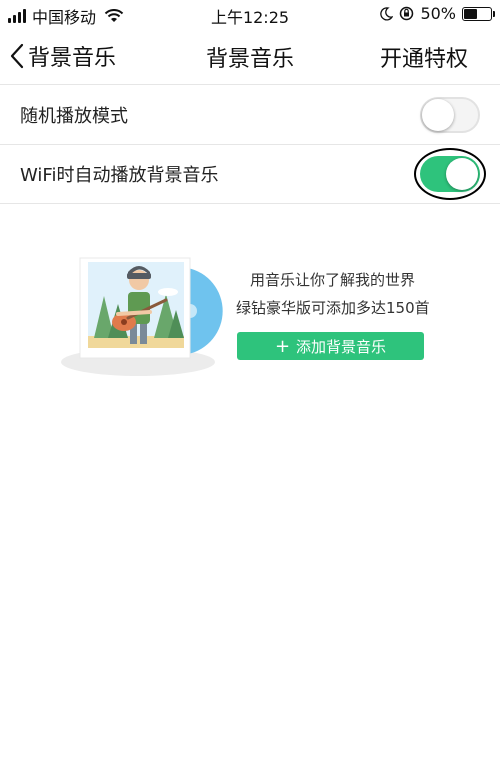 The width and height of the screenshot is (500, 773). What do you see at coordinates (74, 116) in the screenshot?
I see `setting-label-shuffle: 随机播放模式` at bounding box center [74, 116].